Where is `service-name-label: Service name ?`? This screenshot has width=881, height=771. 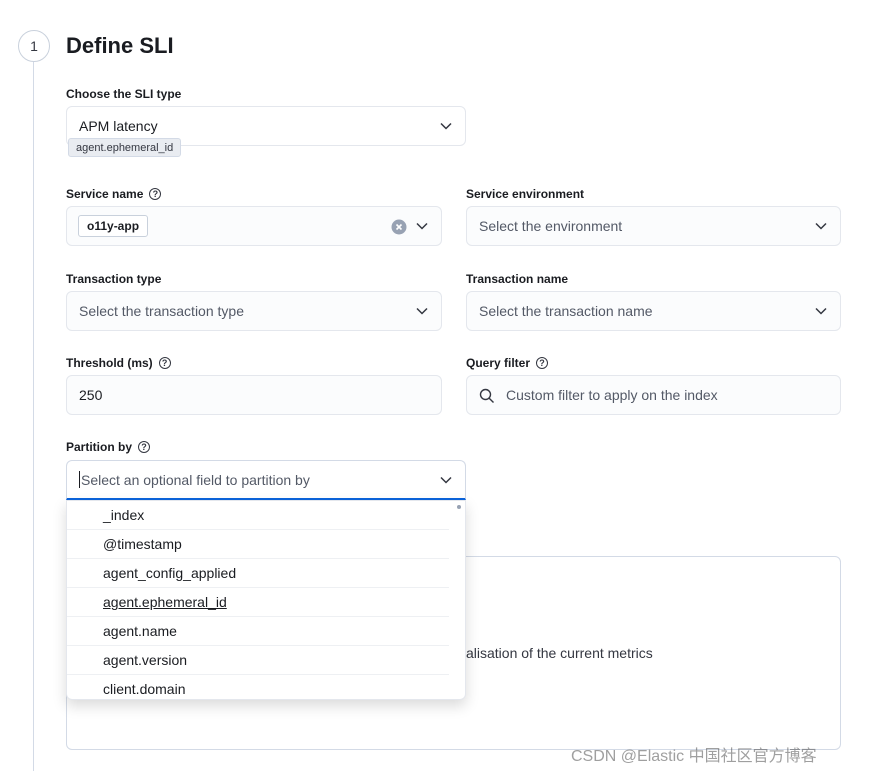
service-name-label: Service name ? is located at coordinates (114, 194).